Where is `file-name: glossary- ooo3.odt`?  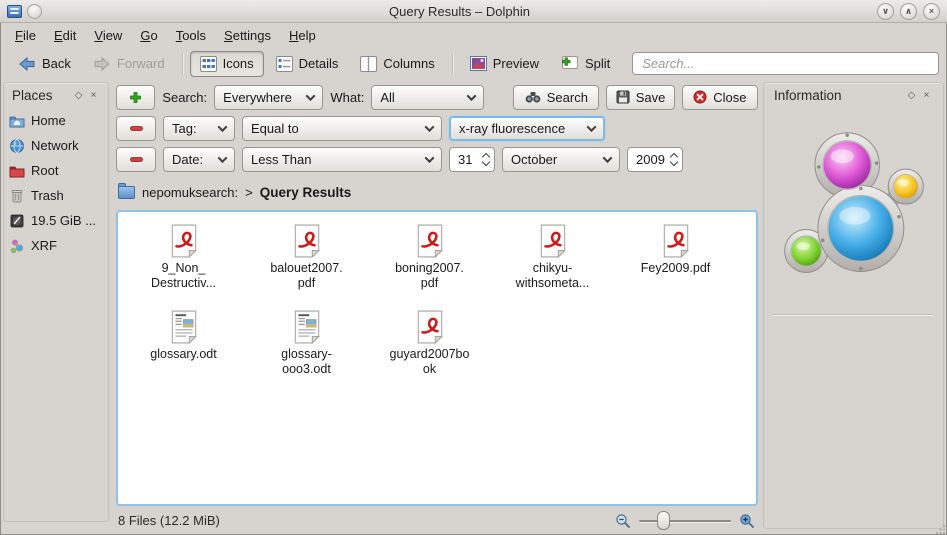 file-name: glossary- ooo3.odt is located at coordinates (306, 362).